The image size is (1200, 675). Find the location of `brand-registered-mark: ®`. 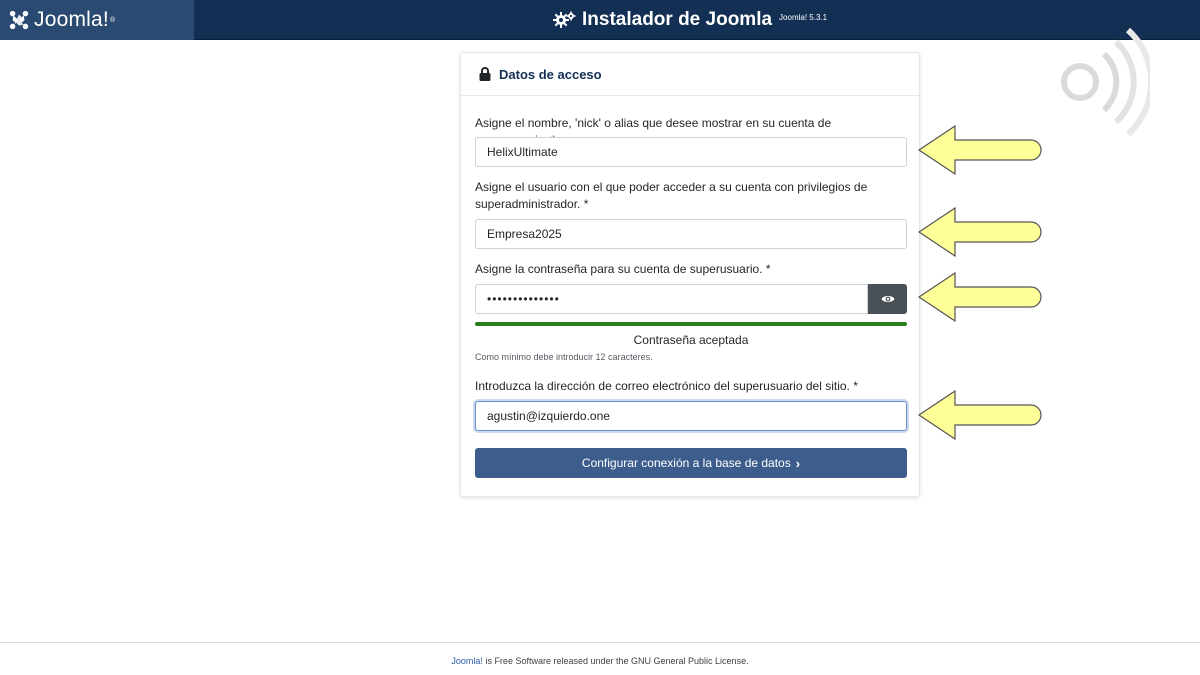

brand-registered-mark: ® is located at coordinates (112, 20).